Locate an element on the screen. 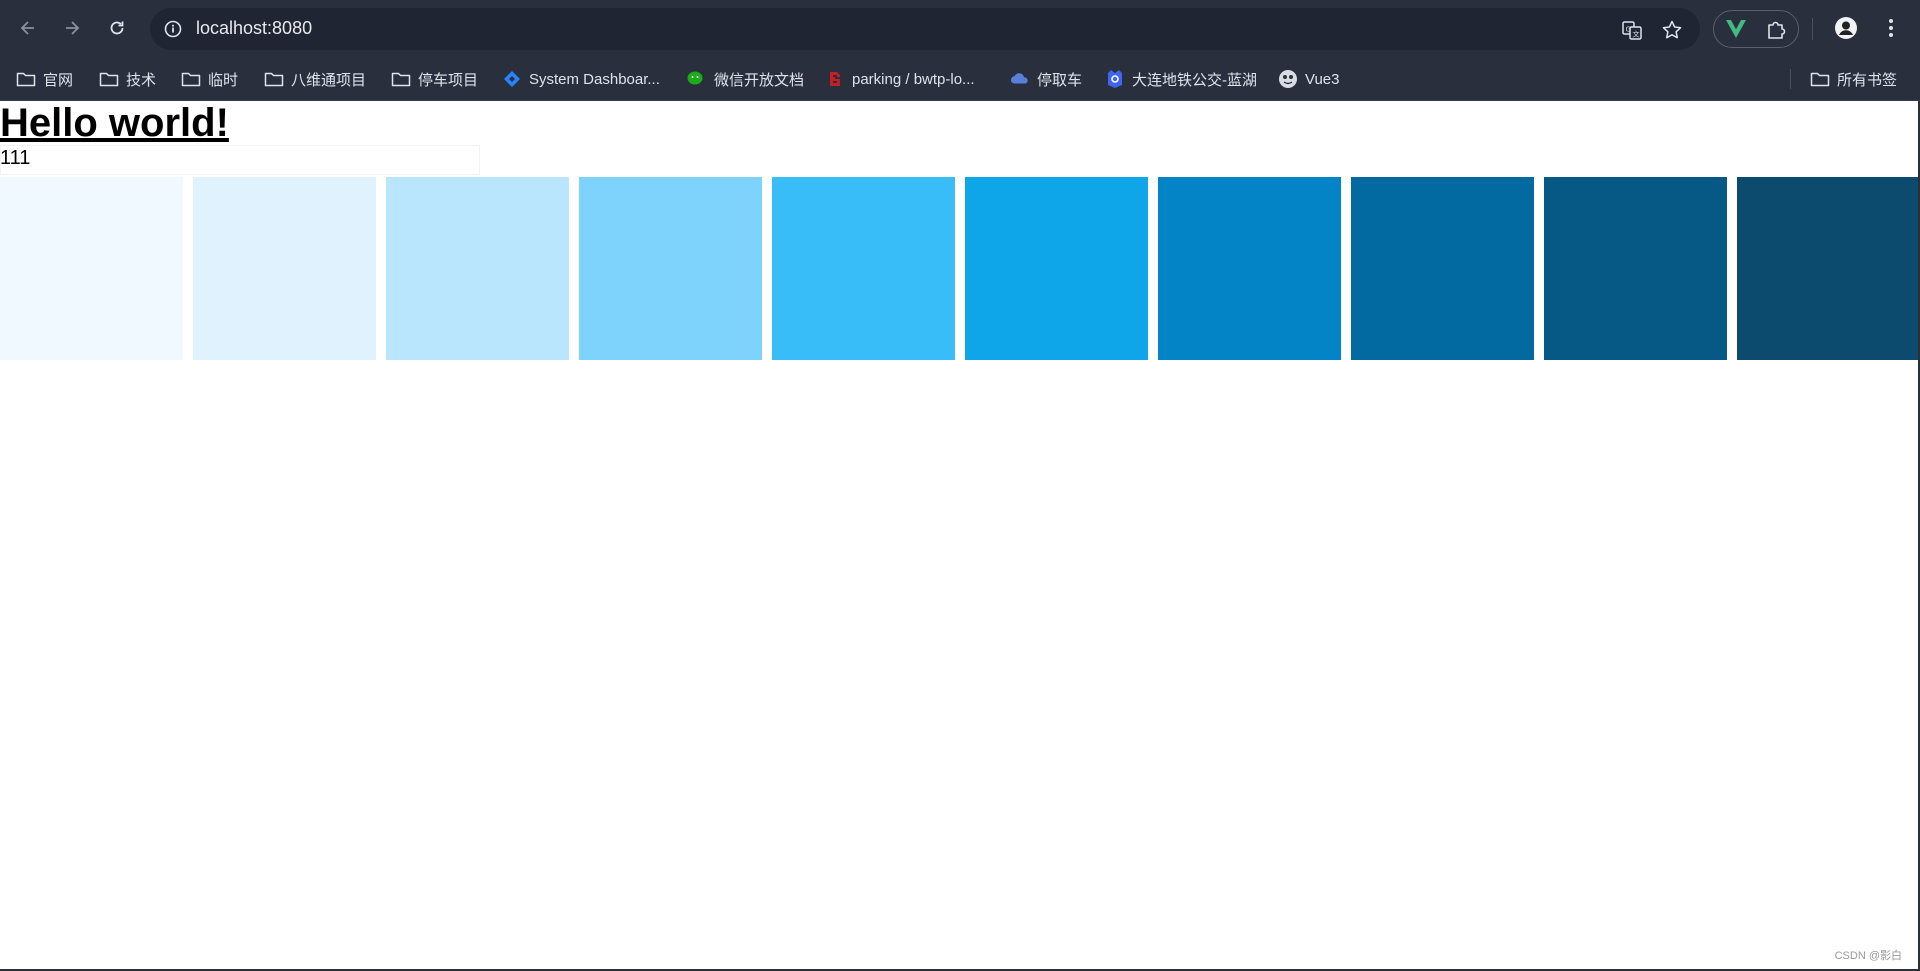 The width and height of the screenshot is (1920, 971). svg-text: 文 is located at coordinates (1636, 34).